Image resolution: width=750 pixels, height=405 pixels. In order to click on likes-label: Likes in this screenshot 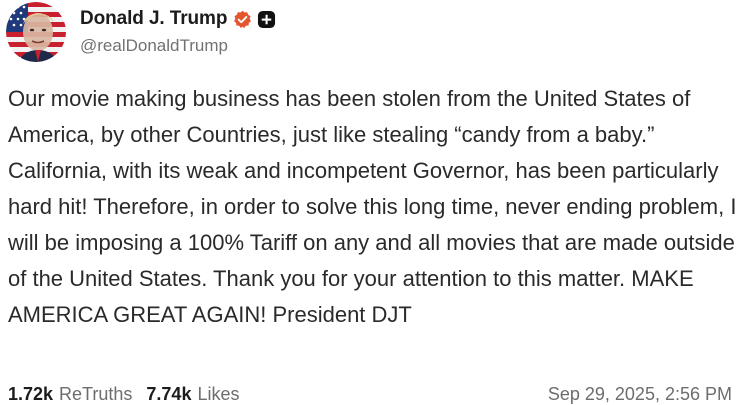, I will do `click(218, 393)`.